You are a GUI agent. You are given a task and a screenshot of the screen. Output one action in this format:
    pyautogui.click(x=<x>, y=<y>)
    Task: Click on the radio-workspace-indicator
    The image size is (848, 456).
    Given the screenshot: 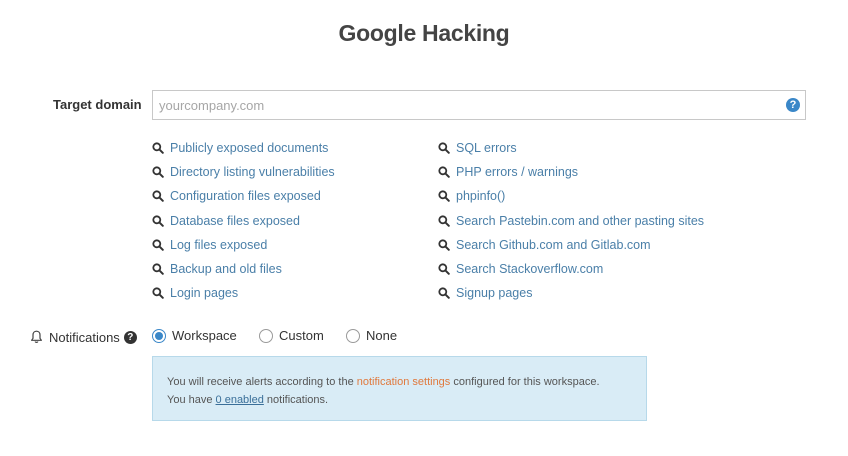 What is the action you would take?
    pyautogui.click(x=159, y=335)
    